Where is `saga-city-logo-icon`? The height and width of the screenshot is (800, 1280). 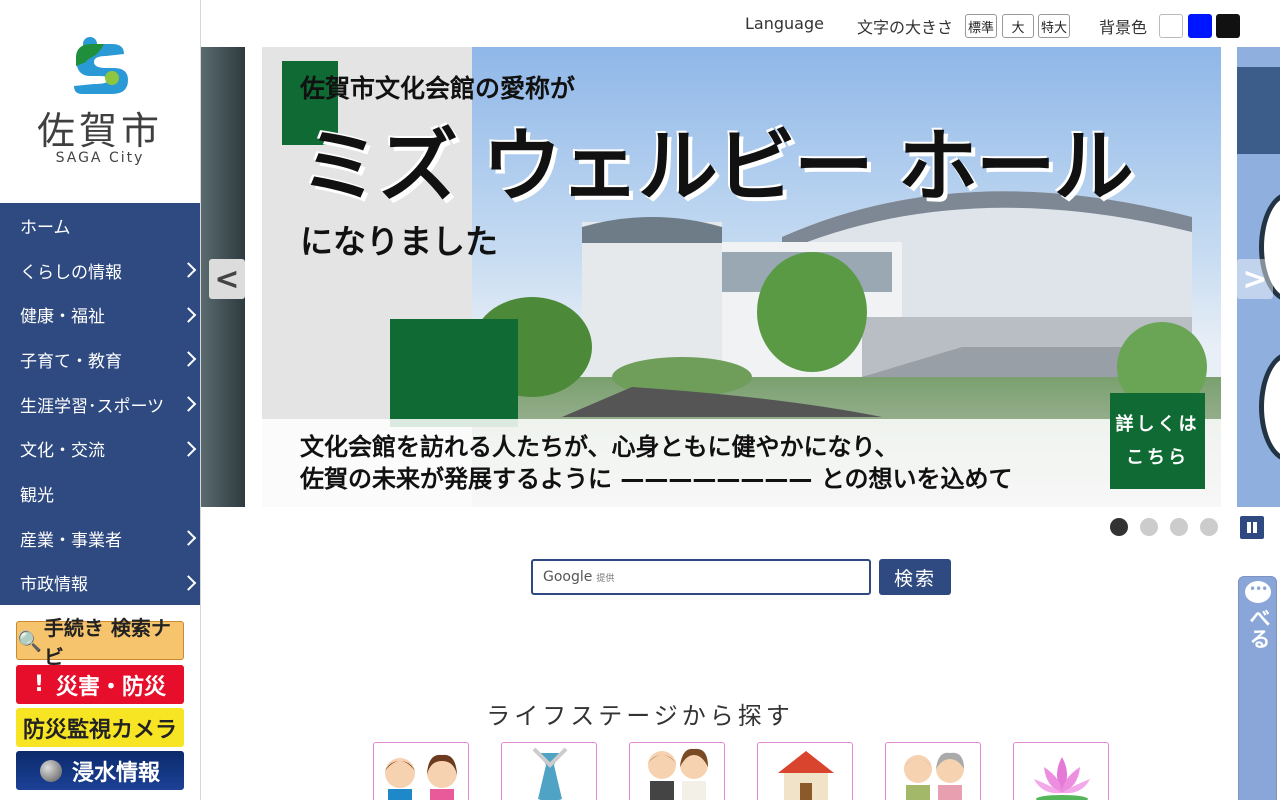 saga-city-logo-icon is located at coordinates (101, 65).